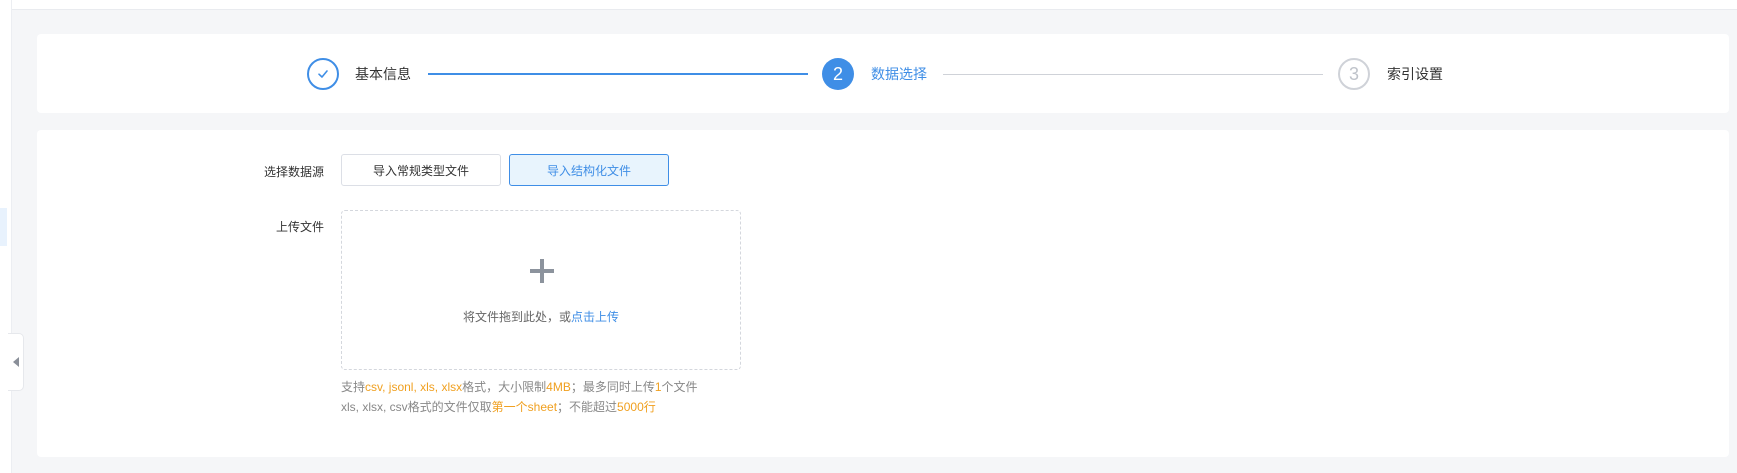  What do you see at coordinates (353, 387) in the screenshot?
I see `hint-text: 支持` at bounding box center [353, 387].